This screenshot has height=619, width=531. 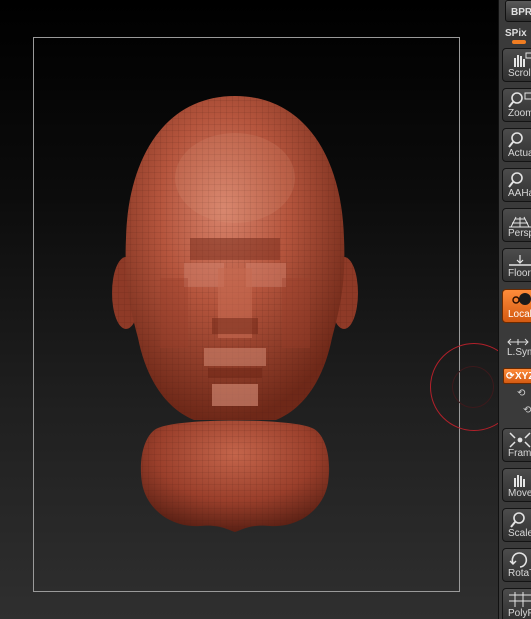 I want to click on aahalf-icon, so click(x=515, y=180).